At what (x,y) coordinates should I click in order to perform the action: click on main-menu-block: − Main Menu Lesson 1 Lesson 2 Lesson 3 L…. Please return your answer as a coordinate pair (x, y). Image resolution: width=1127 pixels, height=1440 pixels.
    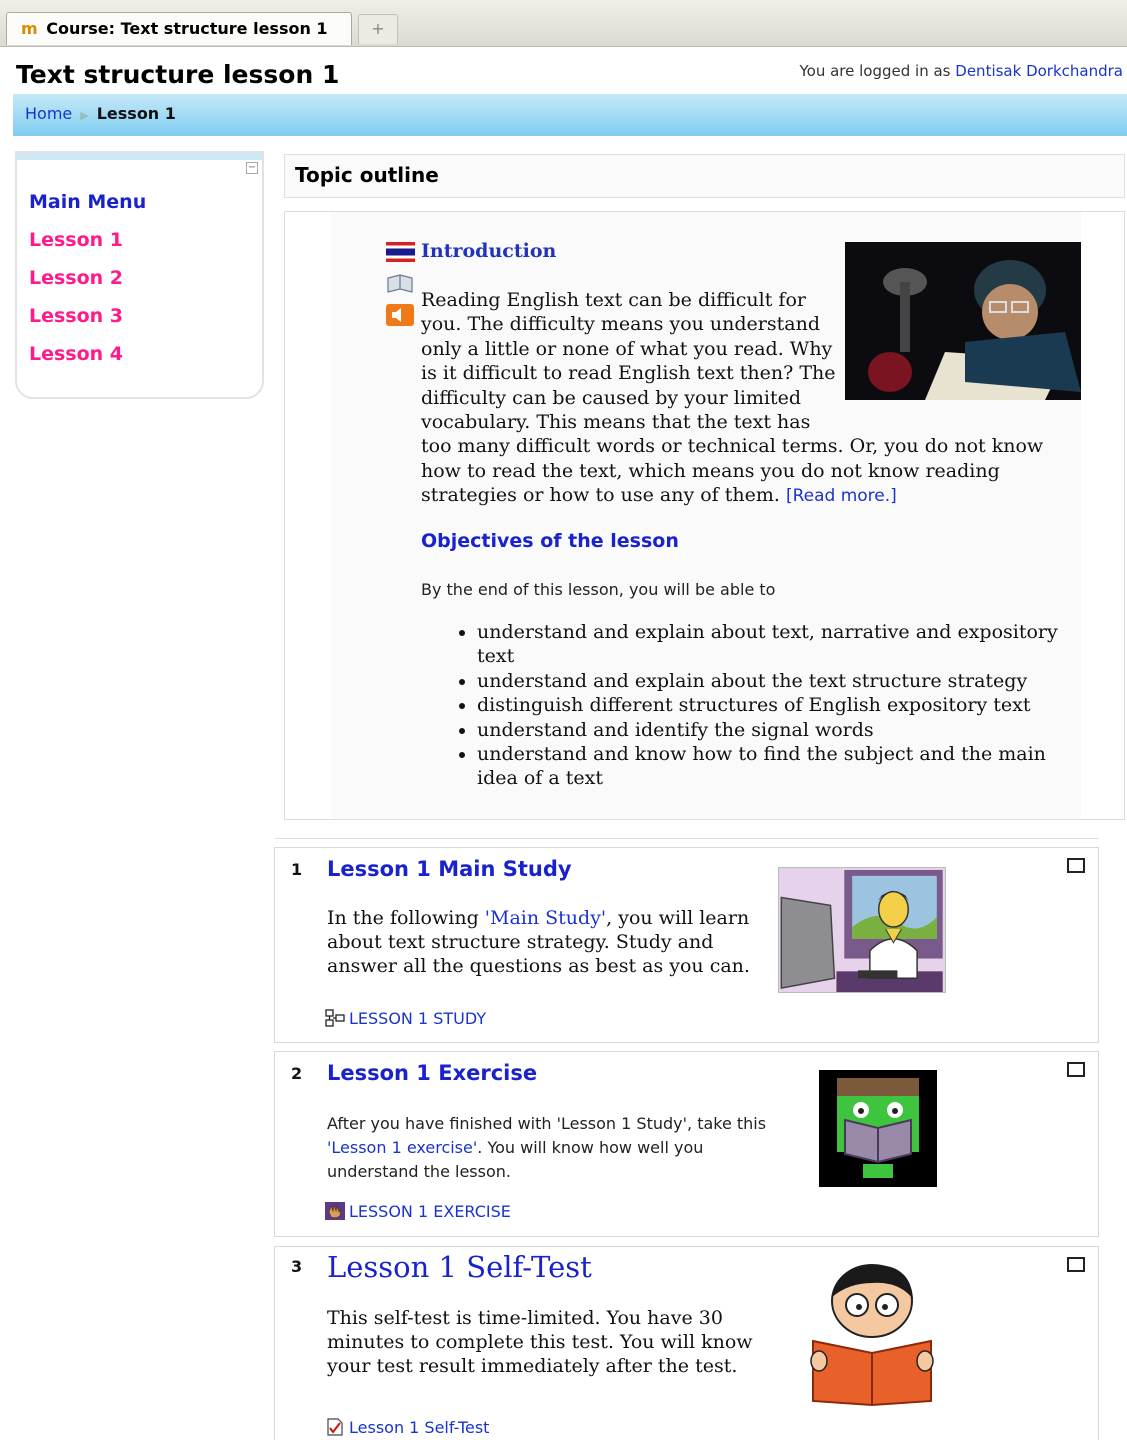
    Looking at the image, I should click on (139, 275).